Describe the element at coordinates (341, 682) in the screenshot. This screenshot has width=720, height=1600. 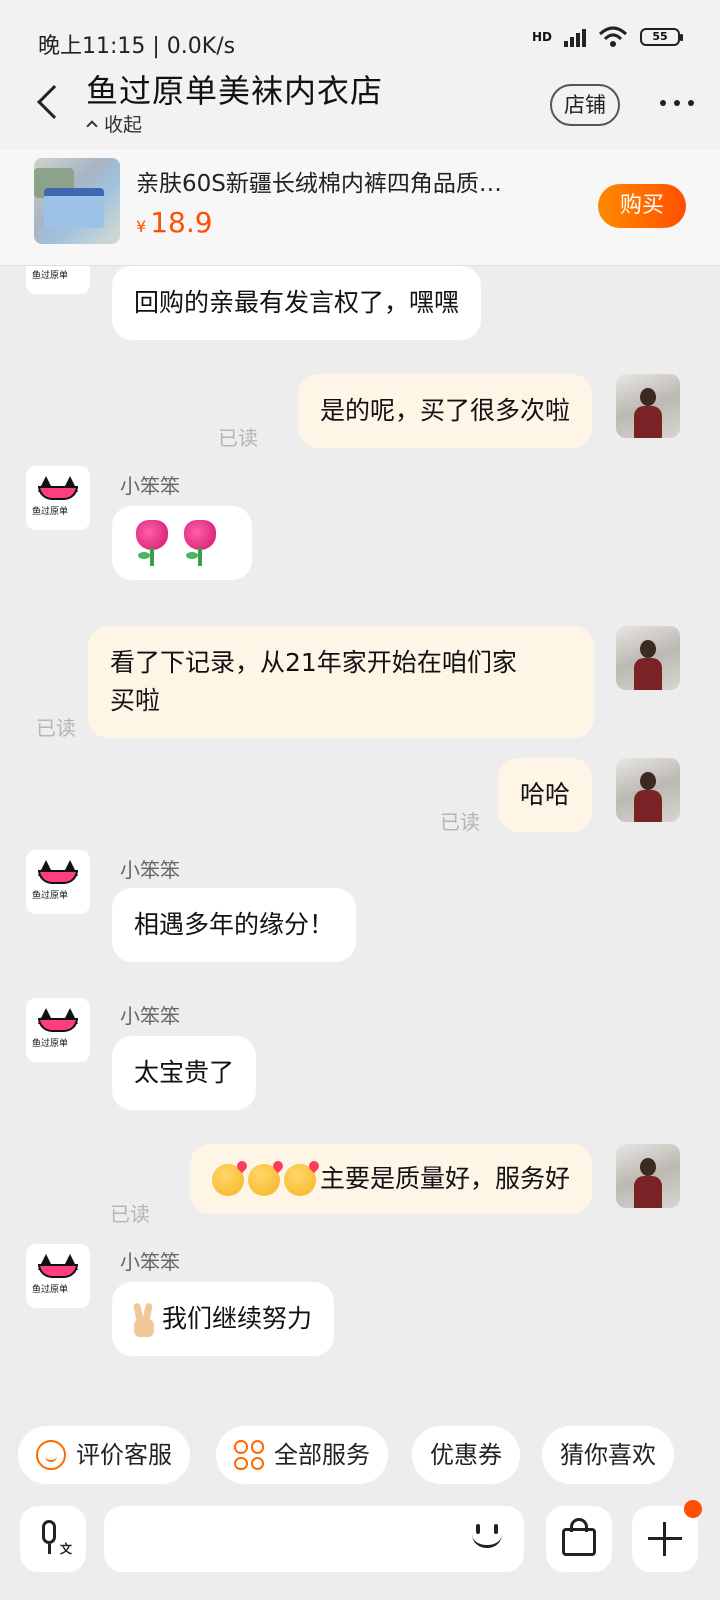
I see `message-bubble: 看了下记录，从21年家开始在咱们家 买啦` at that location.